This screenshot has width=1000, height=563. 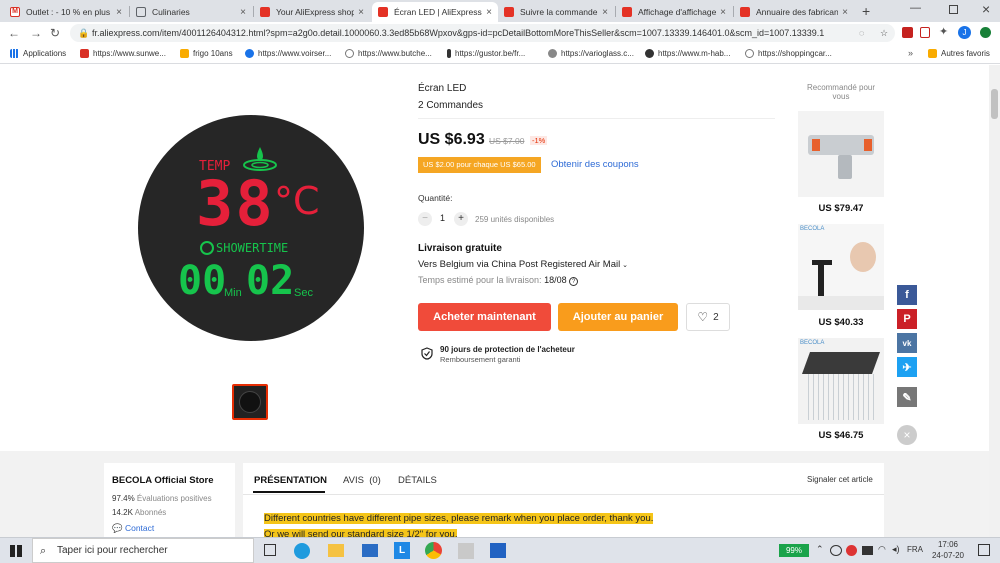 What do you see at coordinates (162, 498) in the screenshot?
I see `store-positive: 97.4% Évaluations positives` at bounding box center [162, 498].